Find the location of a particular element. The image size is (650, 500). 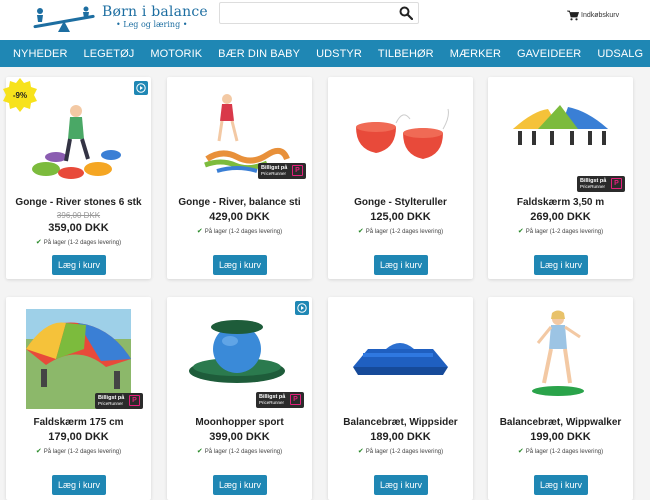

nav-item-legetoj: LEGETØJ is located at coordinates (109, 54).